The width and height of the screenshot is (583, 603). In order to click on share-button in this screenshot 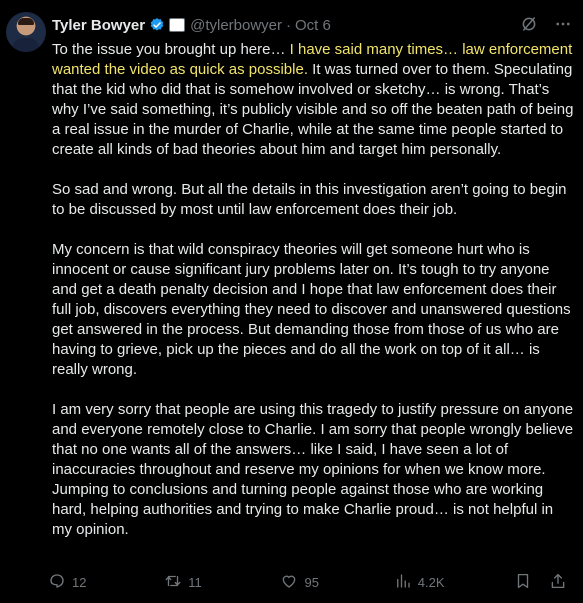, I will do `click(561, 582)`.